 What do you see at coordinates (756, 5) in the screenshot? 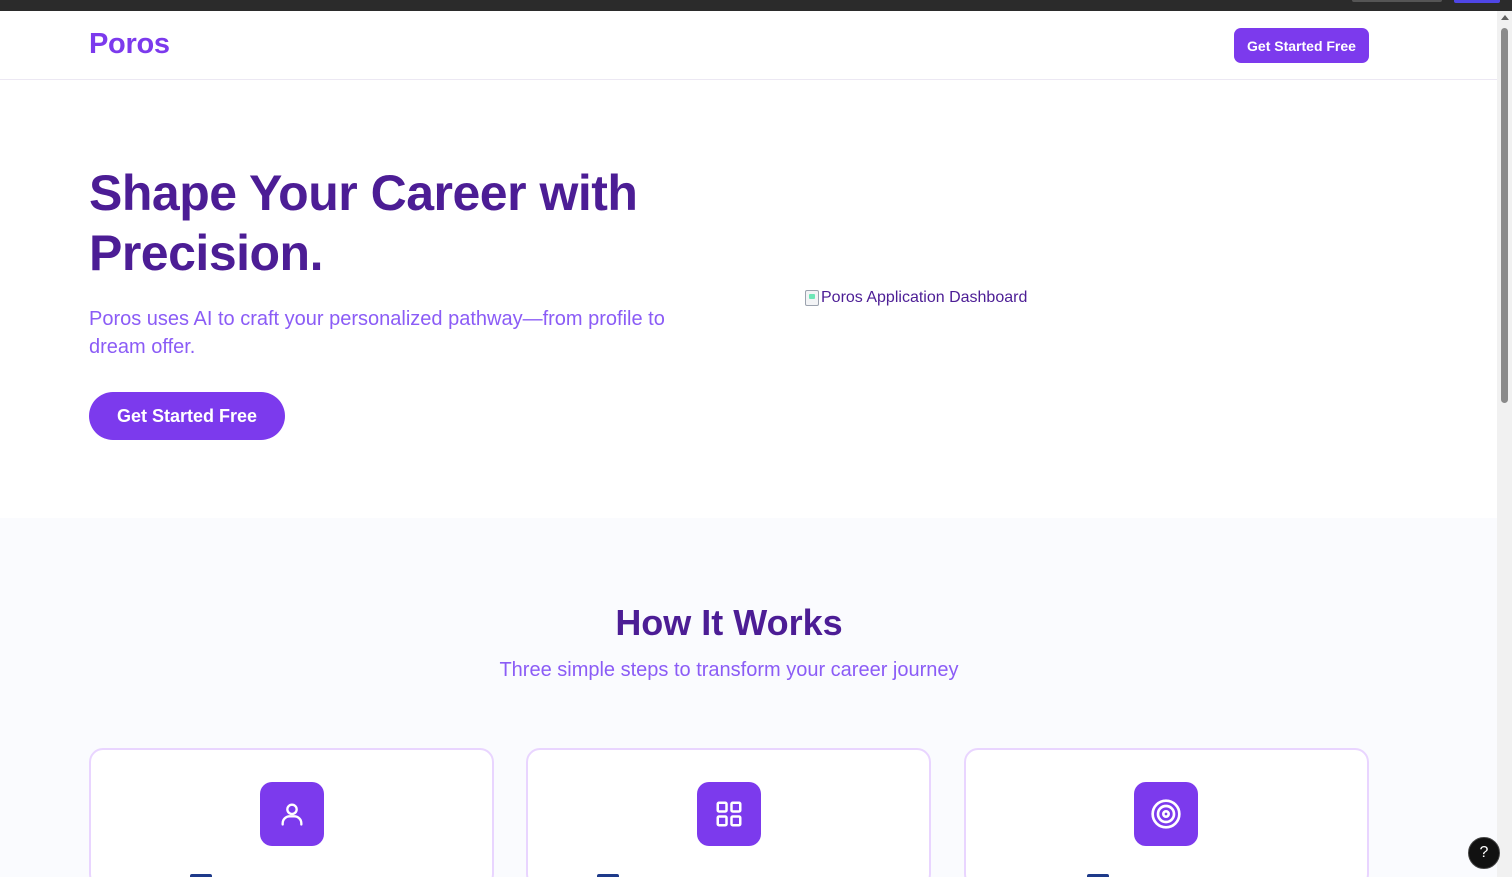
I see `browser-top-strip` at bounding box center [756, 5].